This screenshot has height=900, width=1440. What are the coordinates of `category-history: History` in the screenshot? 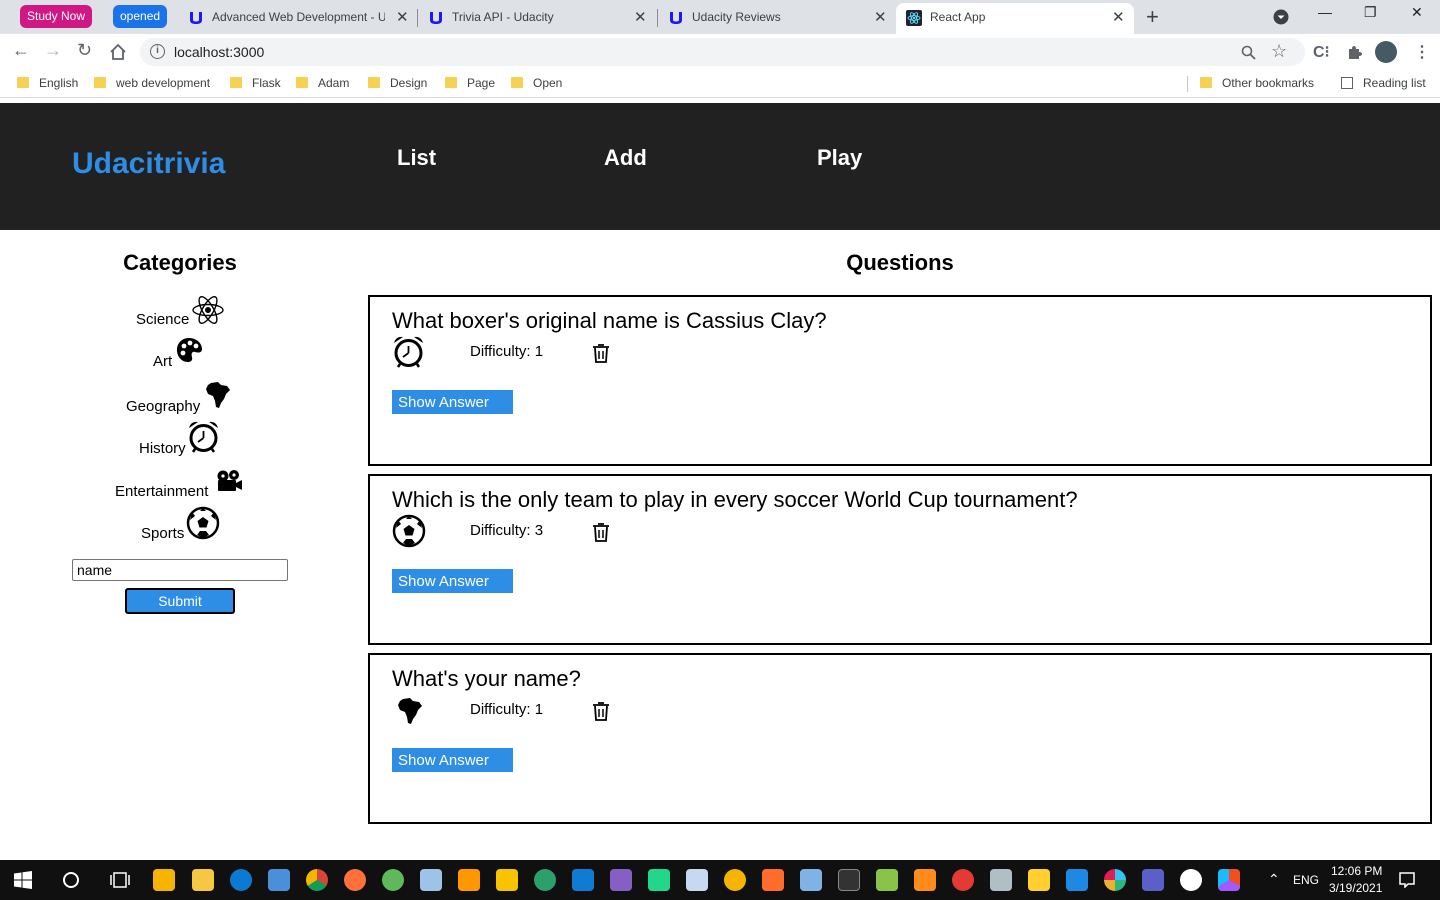 It's located at (162, 448).